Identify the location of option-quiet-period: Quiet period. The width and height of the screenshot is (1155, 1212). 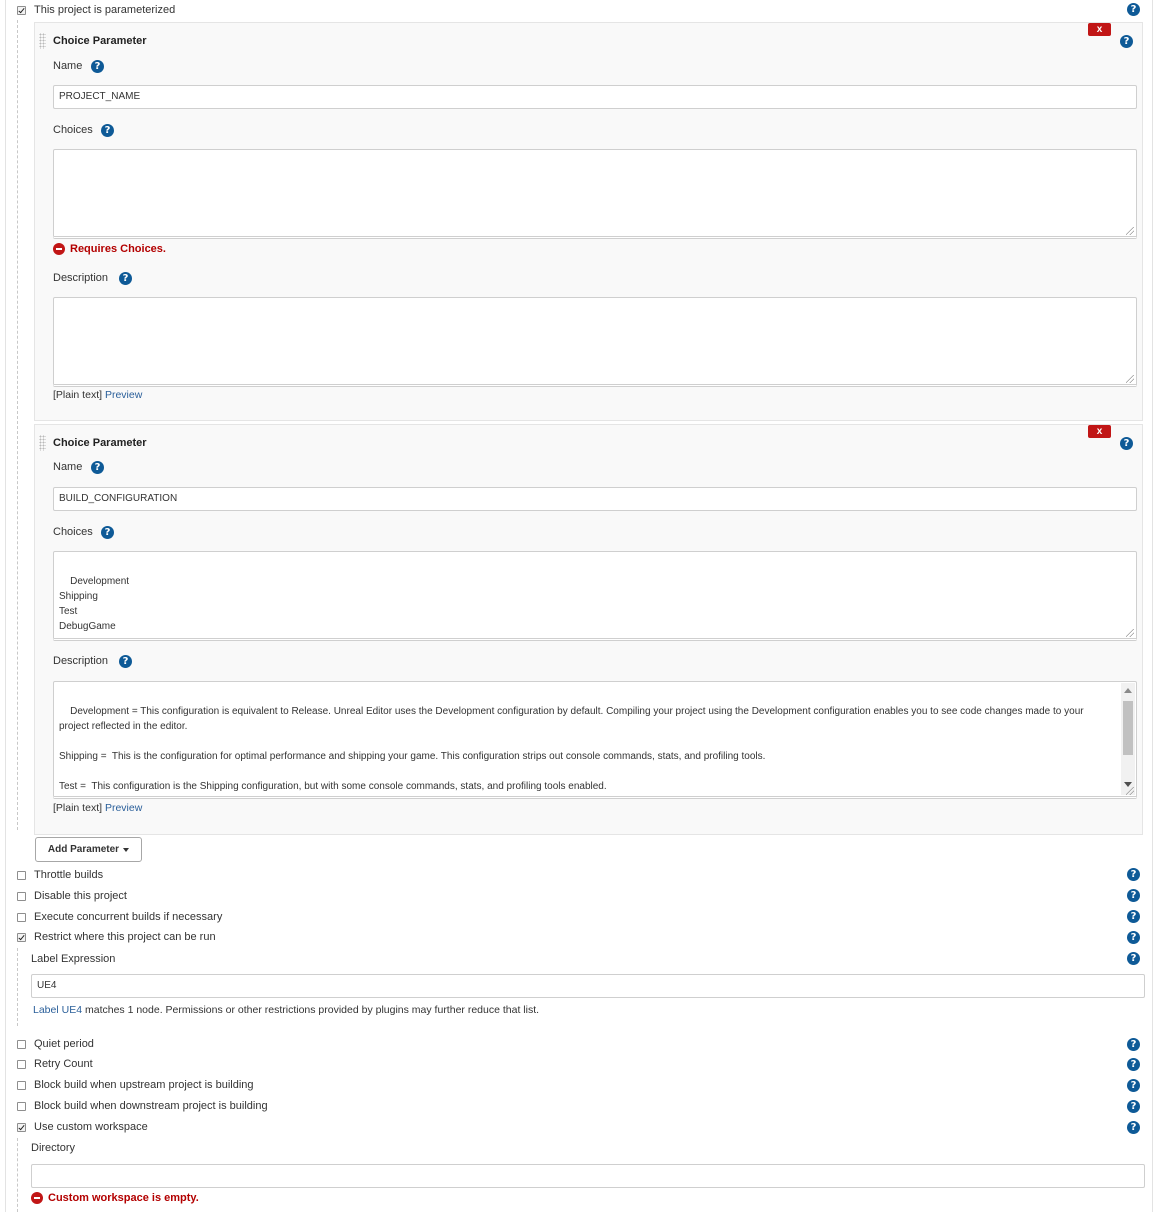
(55, 1044).